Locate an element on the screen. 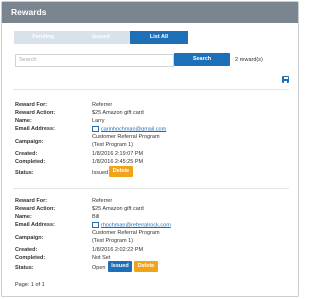  status-tabs: Pending Issued List All is located at coordinates (101, 37).